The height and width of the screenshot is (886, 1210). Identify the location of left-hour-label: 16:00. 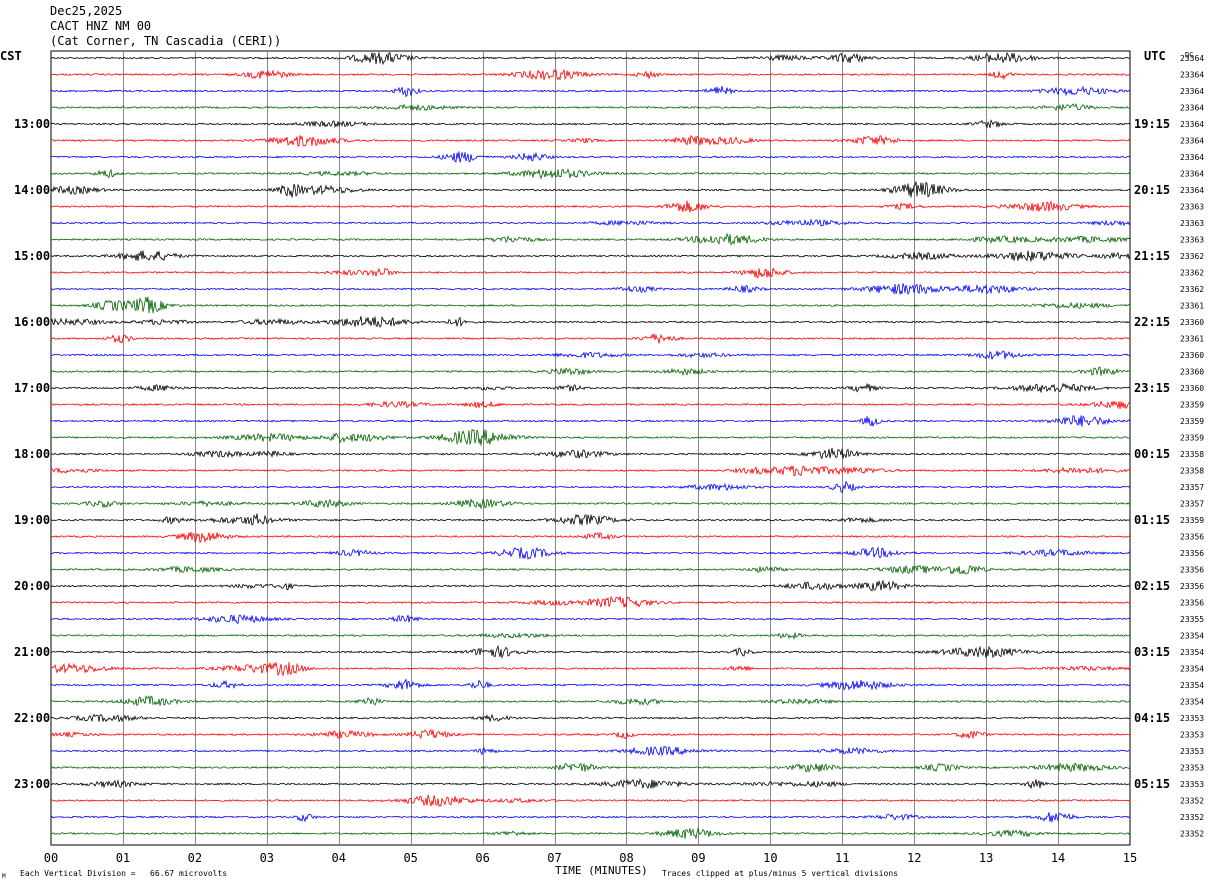
(32, 322).